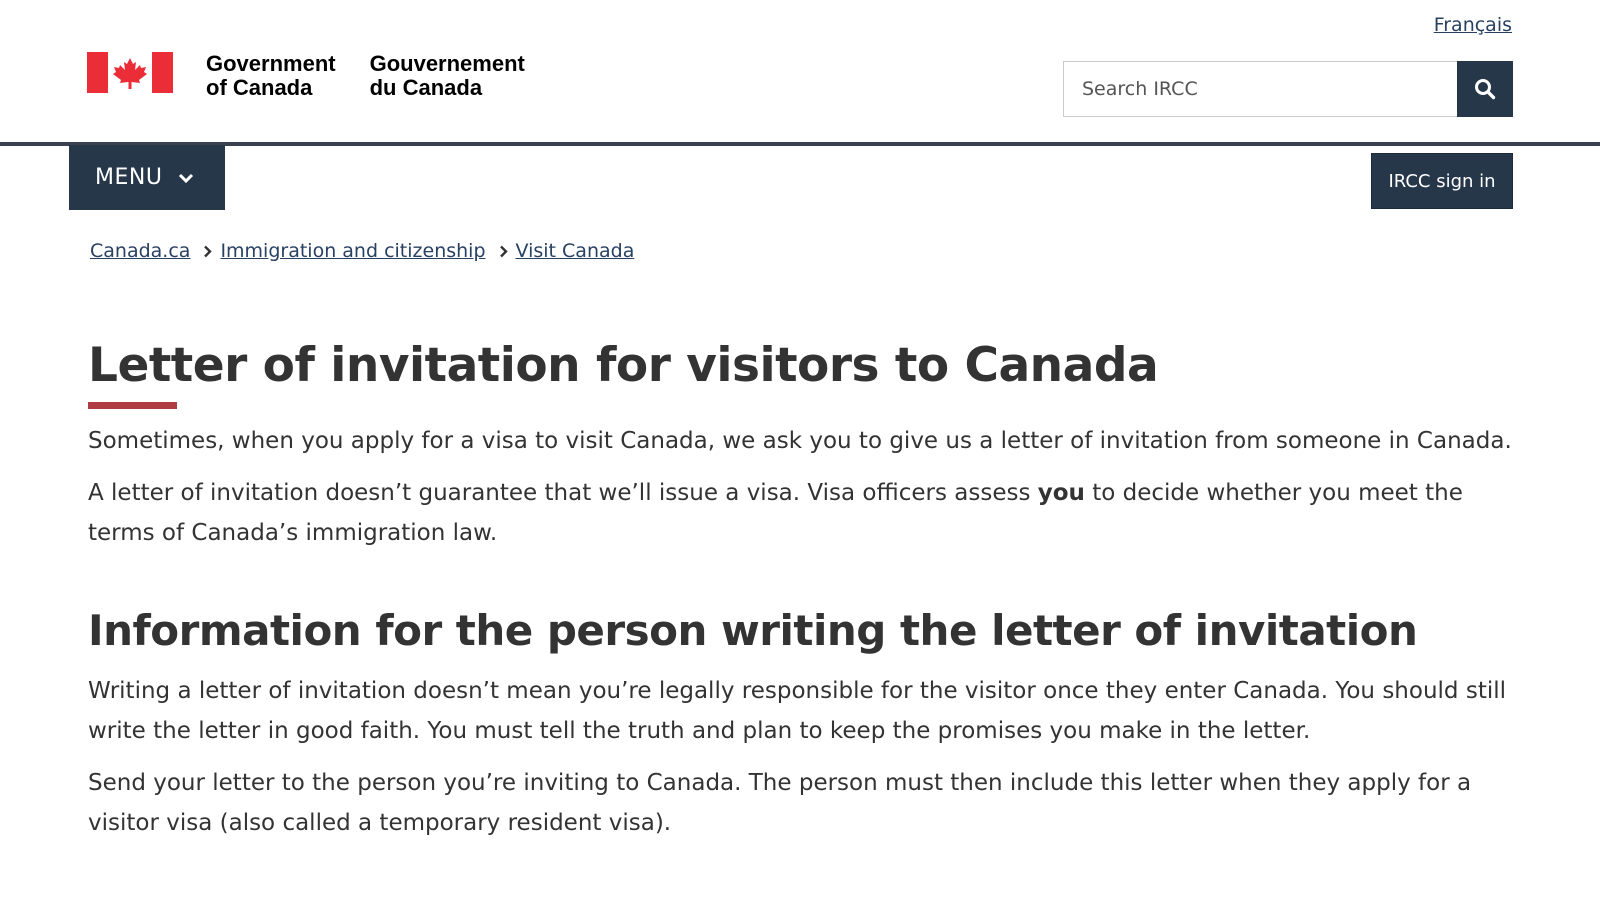 The image size is (1600, 900). Describe the element at coordinates (1260, 89) in the screenshot. I see `search-input` at that location.